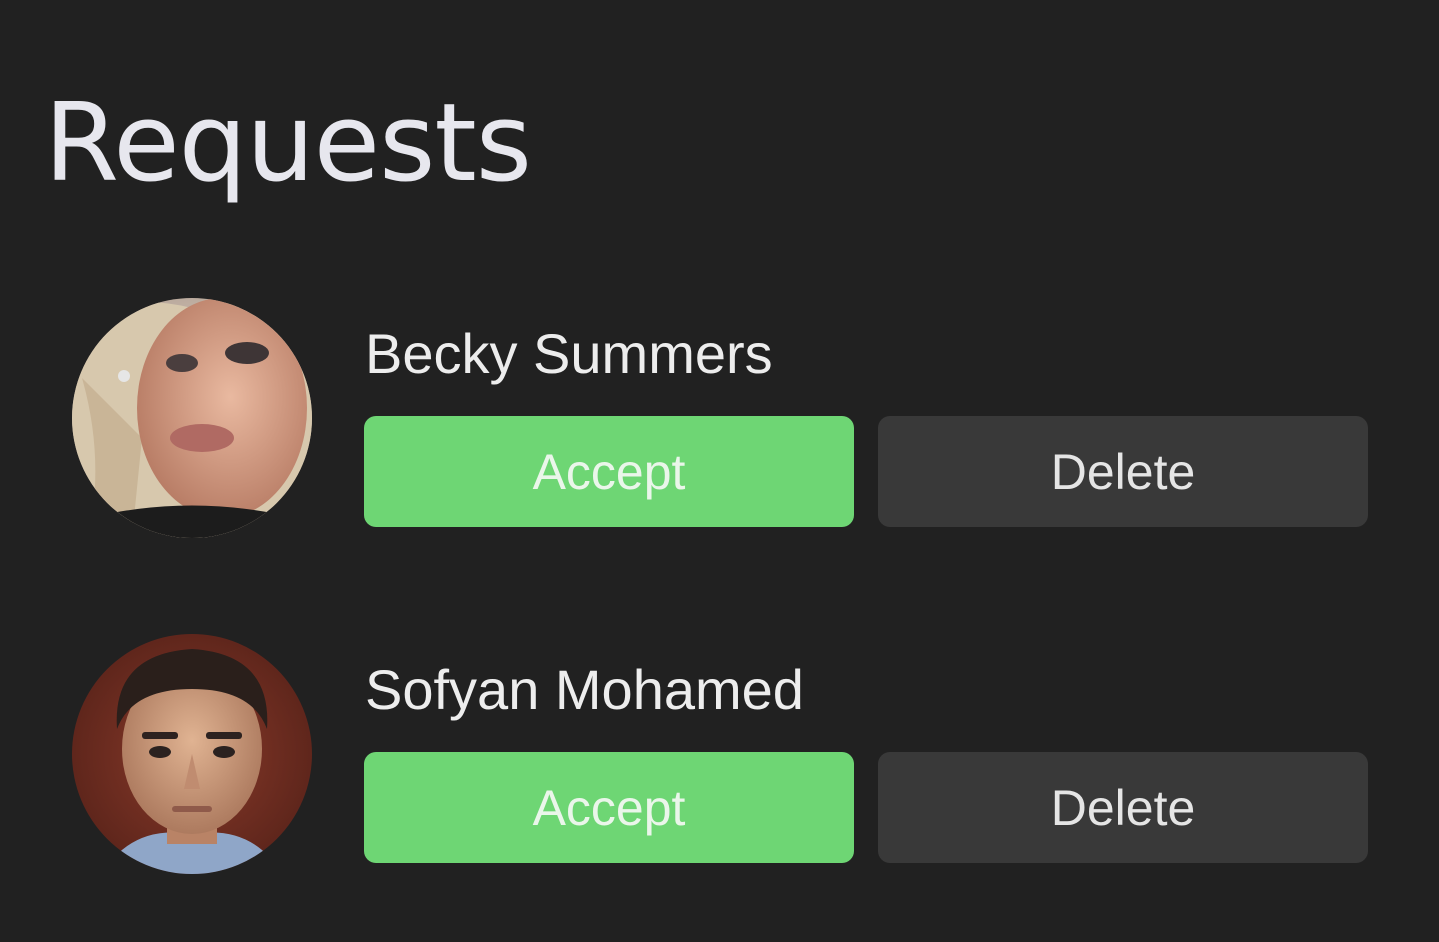 The width and height of the screenshot is (1439, 942). What do you see at coordinates (288, 143) in the screenshot?
I see `page-title: Requests` at bounding box center [288, 143].